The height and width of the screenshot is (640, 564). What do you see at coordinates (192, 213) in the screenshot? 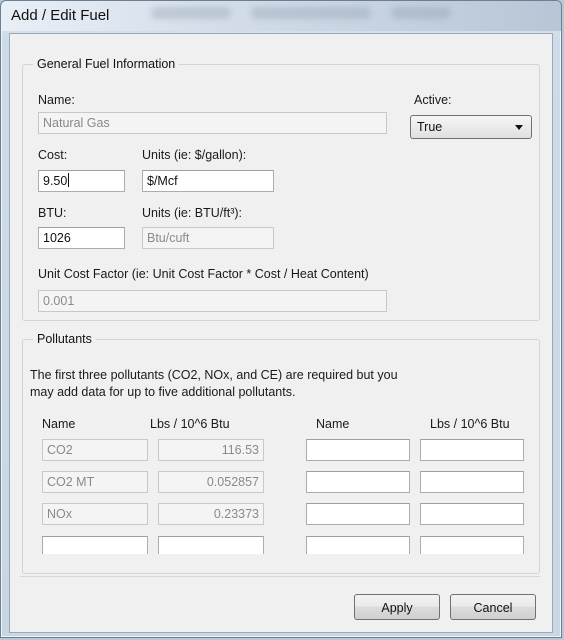
I see `btu-units-label: Units (ie: BTU/ft³):` at bounding box center [192, 213].